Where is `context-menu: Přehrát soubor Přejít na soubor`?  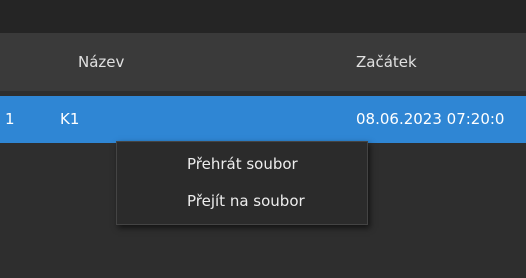
context-menu: Přehrát soubor Přejít na soubor is located at coordinates (242, 183).